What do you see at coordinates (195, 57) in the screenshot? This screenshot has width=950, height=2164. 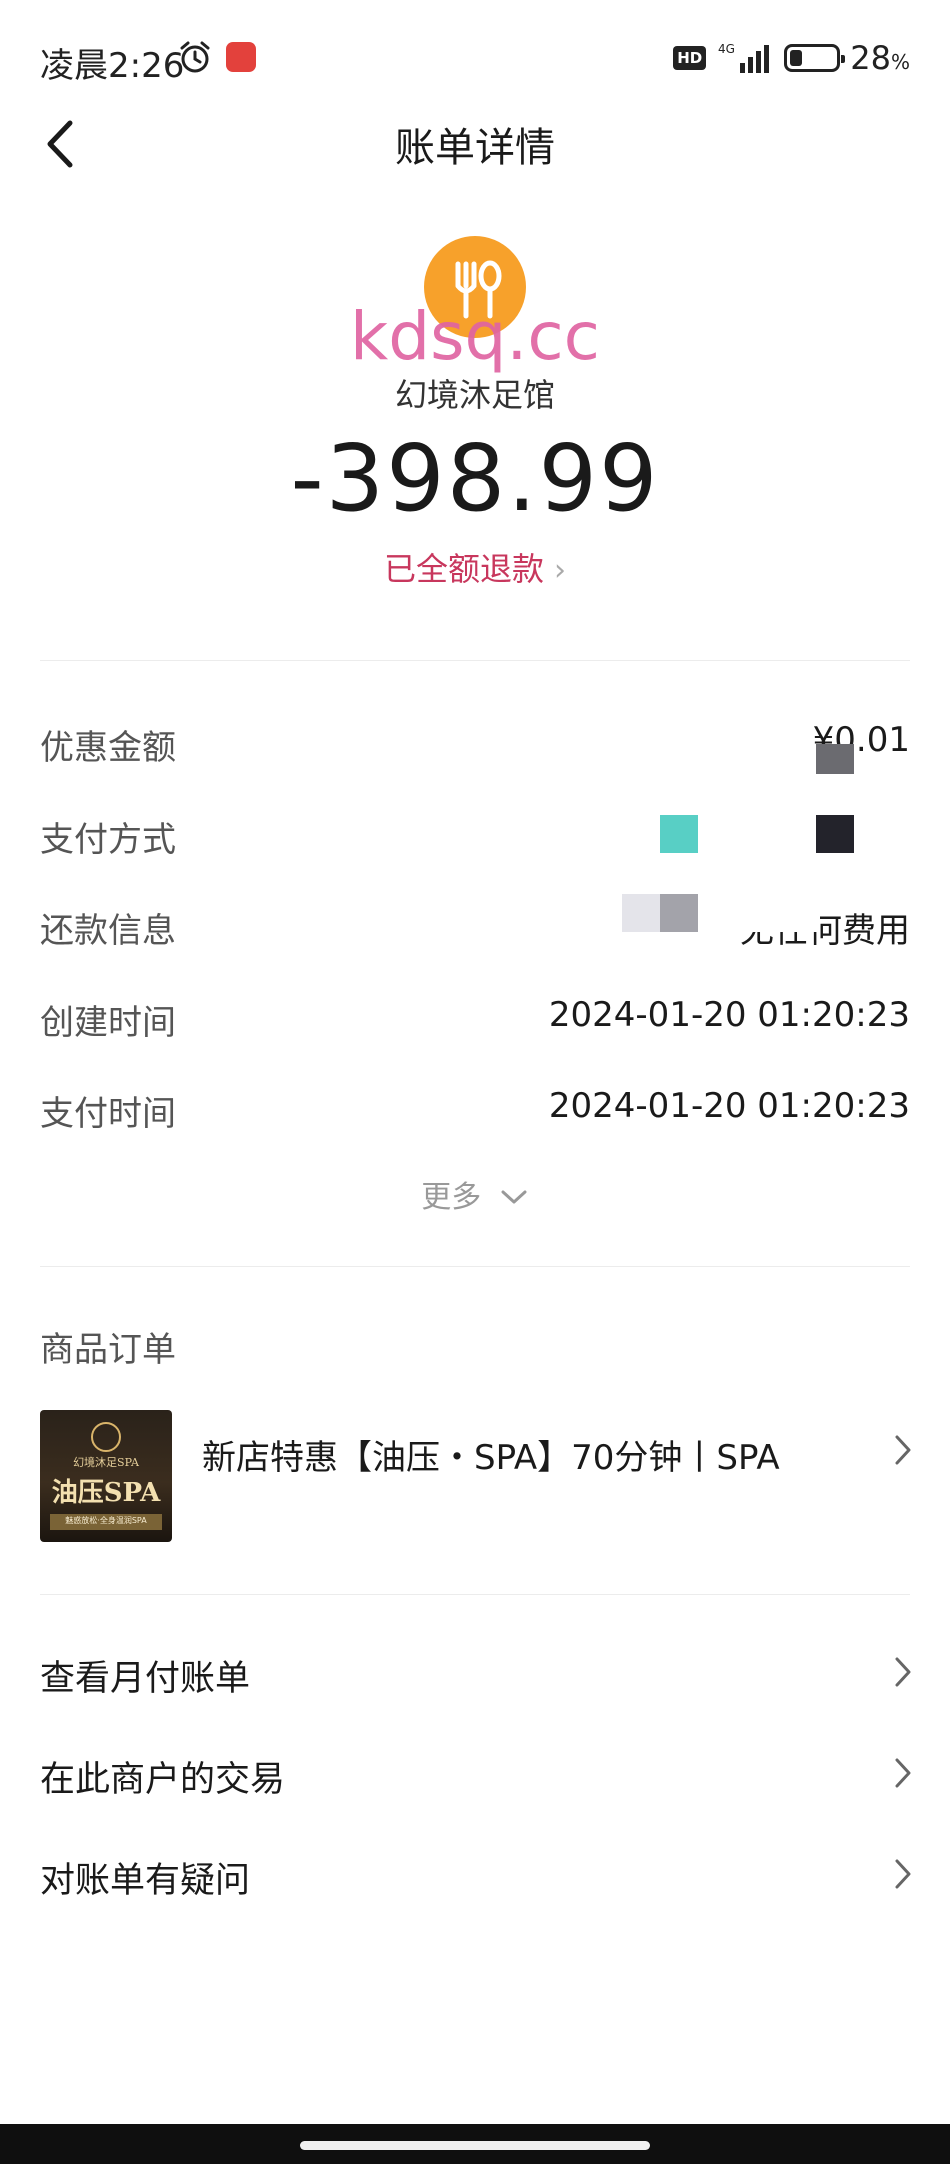 I see `alarm-clock-icon` at bounding box center [195, 57].